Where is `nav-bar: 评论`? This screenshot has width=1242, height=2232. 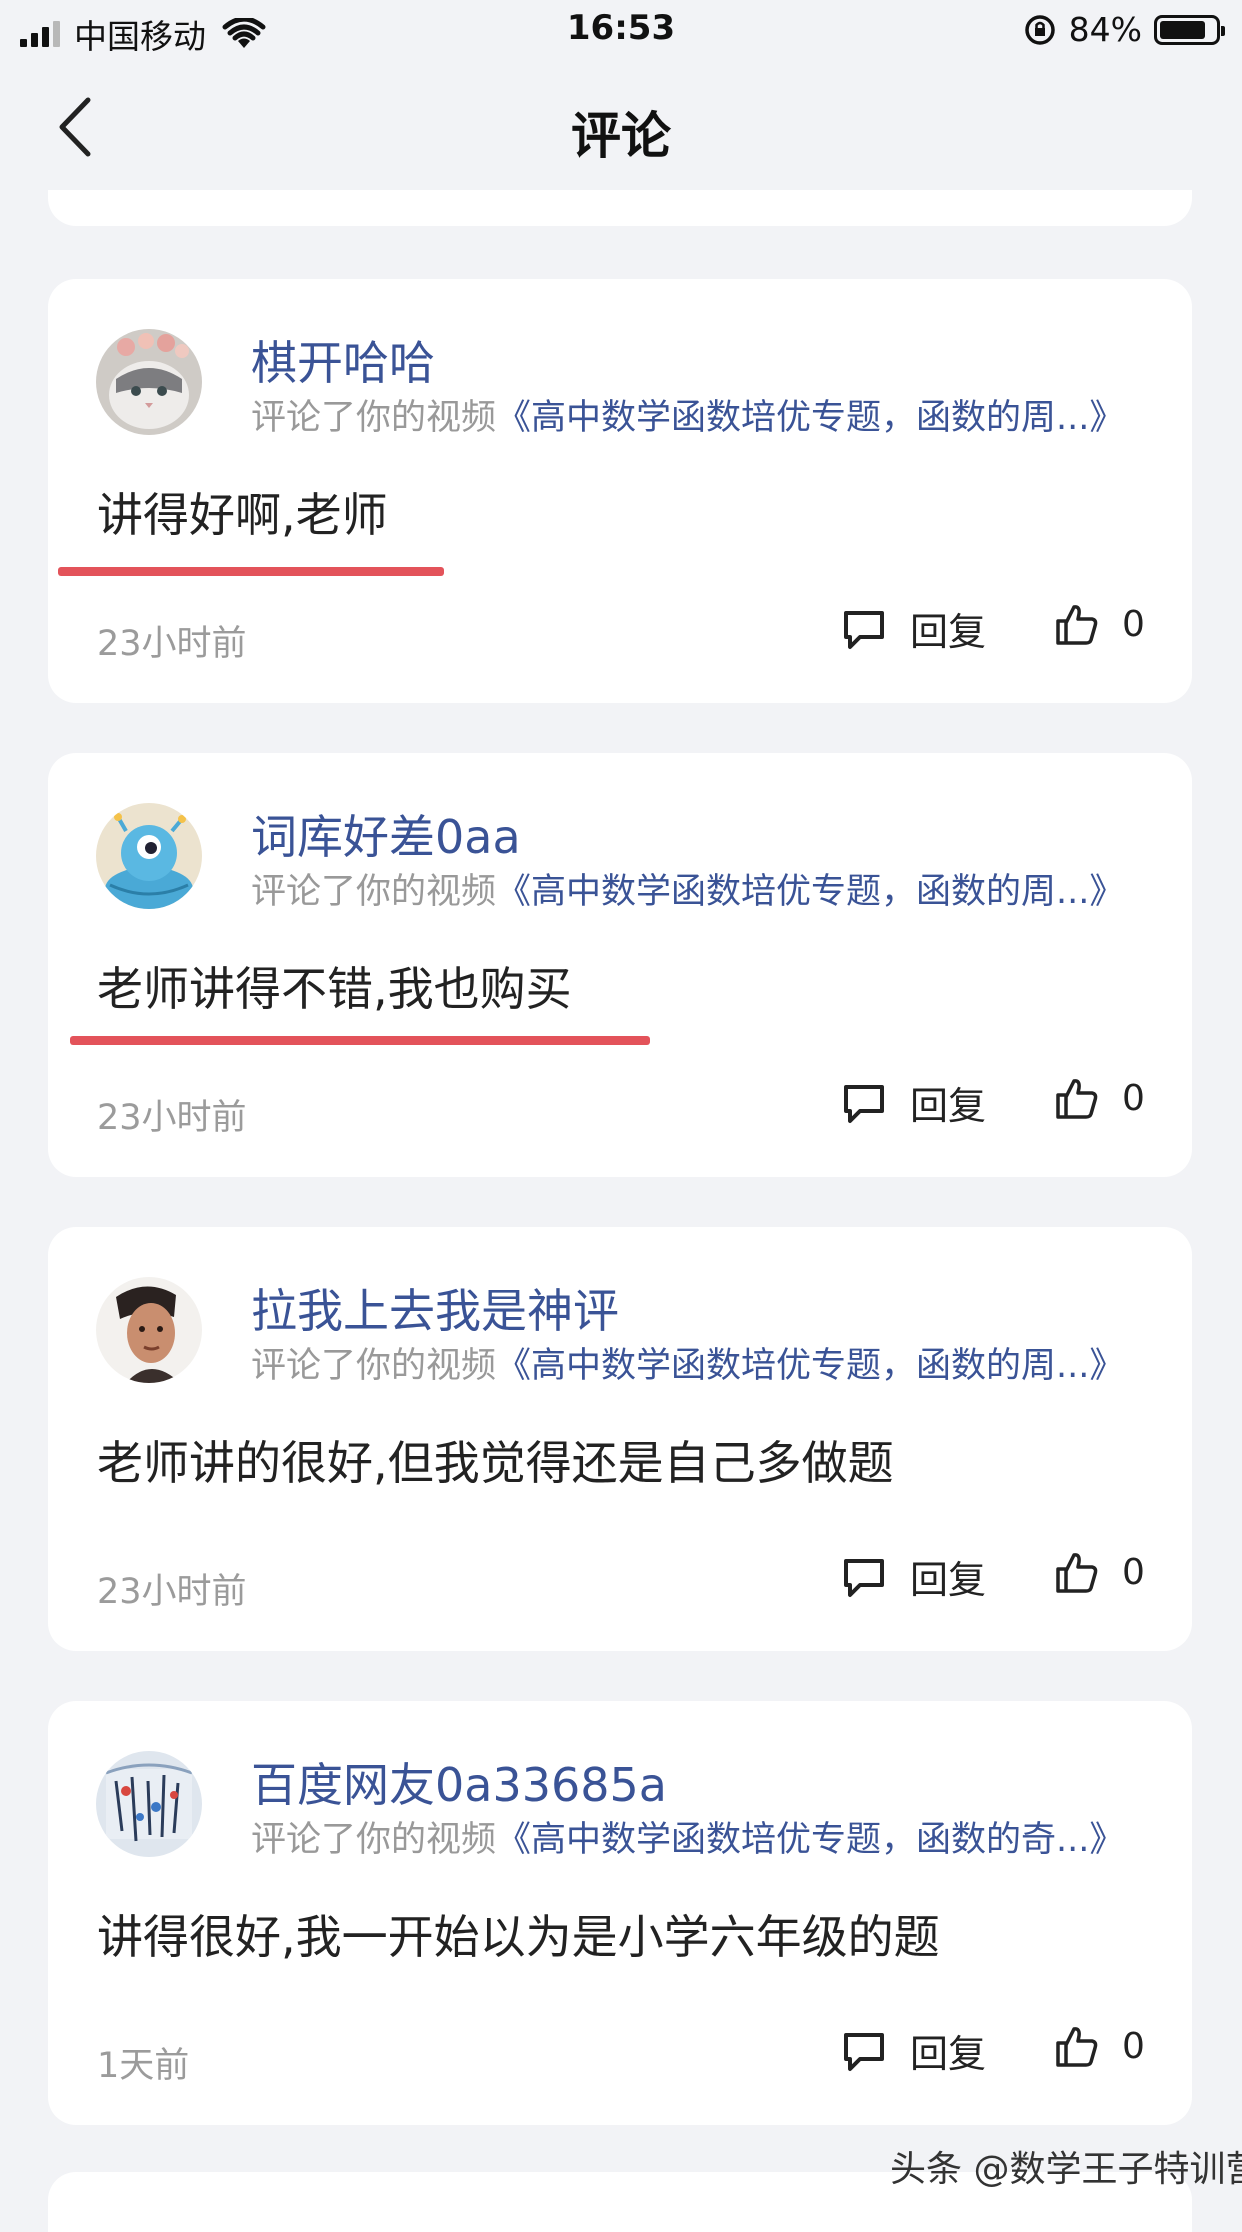 nav-bar: 评论 is located at coordinates (621, 128).